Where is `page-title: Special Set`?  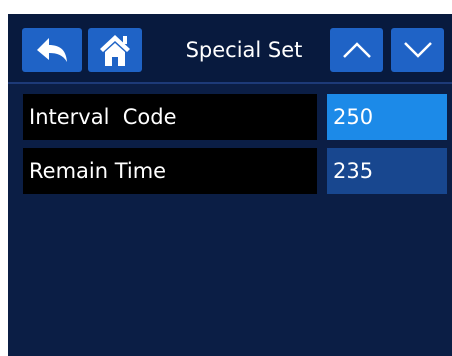 page-title: Special Set is located at coordinates (244, 50).